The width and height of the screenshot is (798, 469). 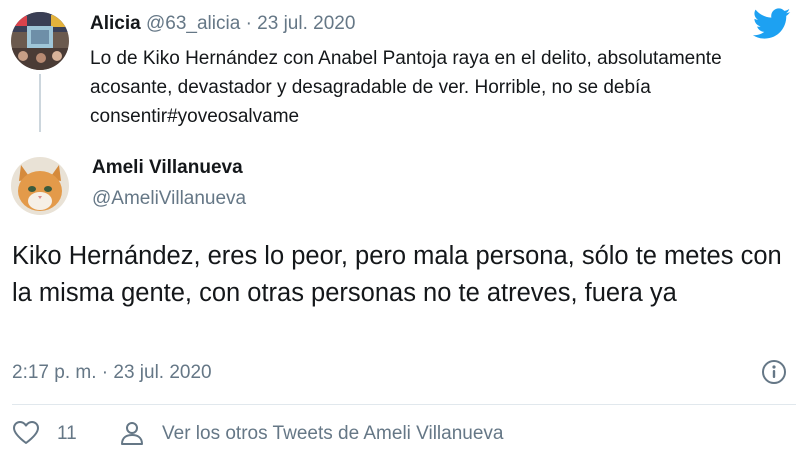 I want to click on reply-header: Alicia @63_alicia · 23 jul. 2020, so click(x=222, y=24).